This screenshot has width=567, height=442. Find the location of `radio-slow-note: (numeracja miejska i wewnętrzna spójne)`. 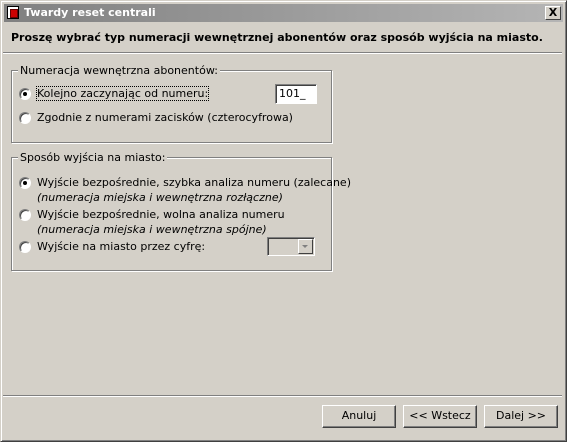

radio-slow-note: (numeracja miejska i wewnętrzna spójne) is located at coordinates (152, 229).